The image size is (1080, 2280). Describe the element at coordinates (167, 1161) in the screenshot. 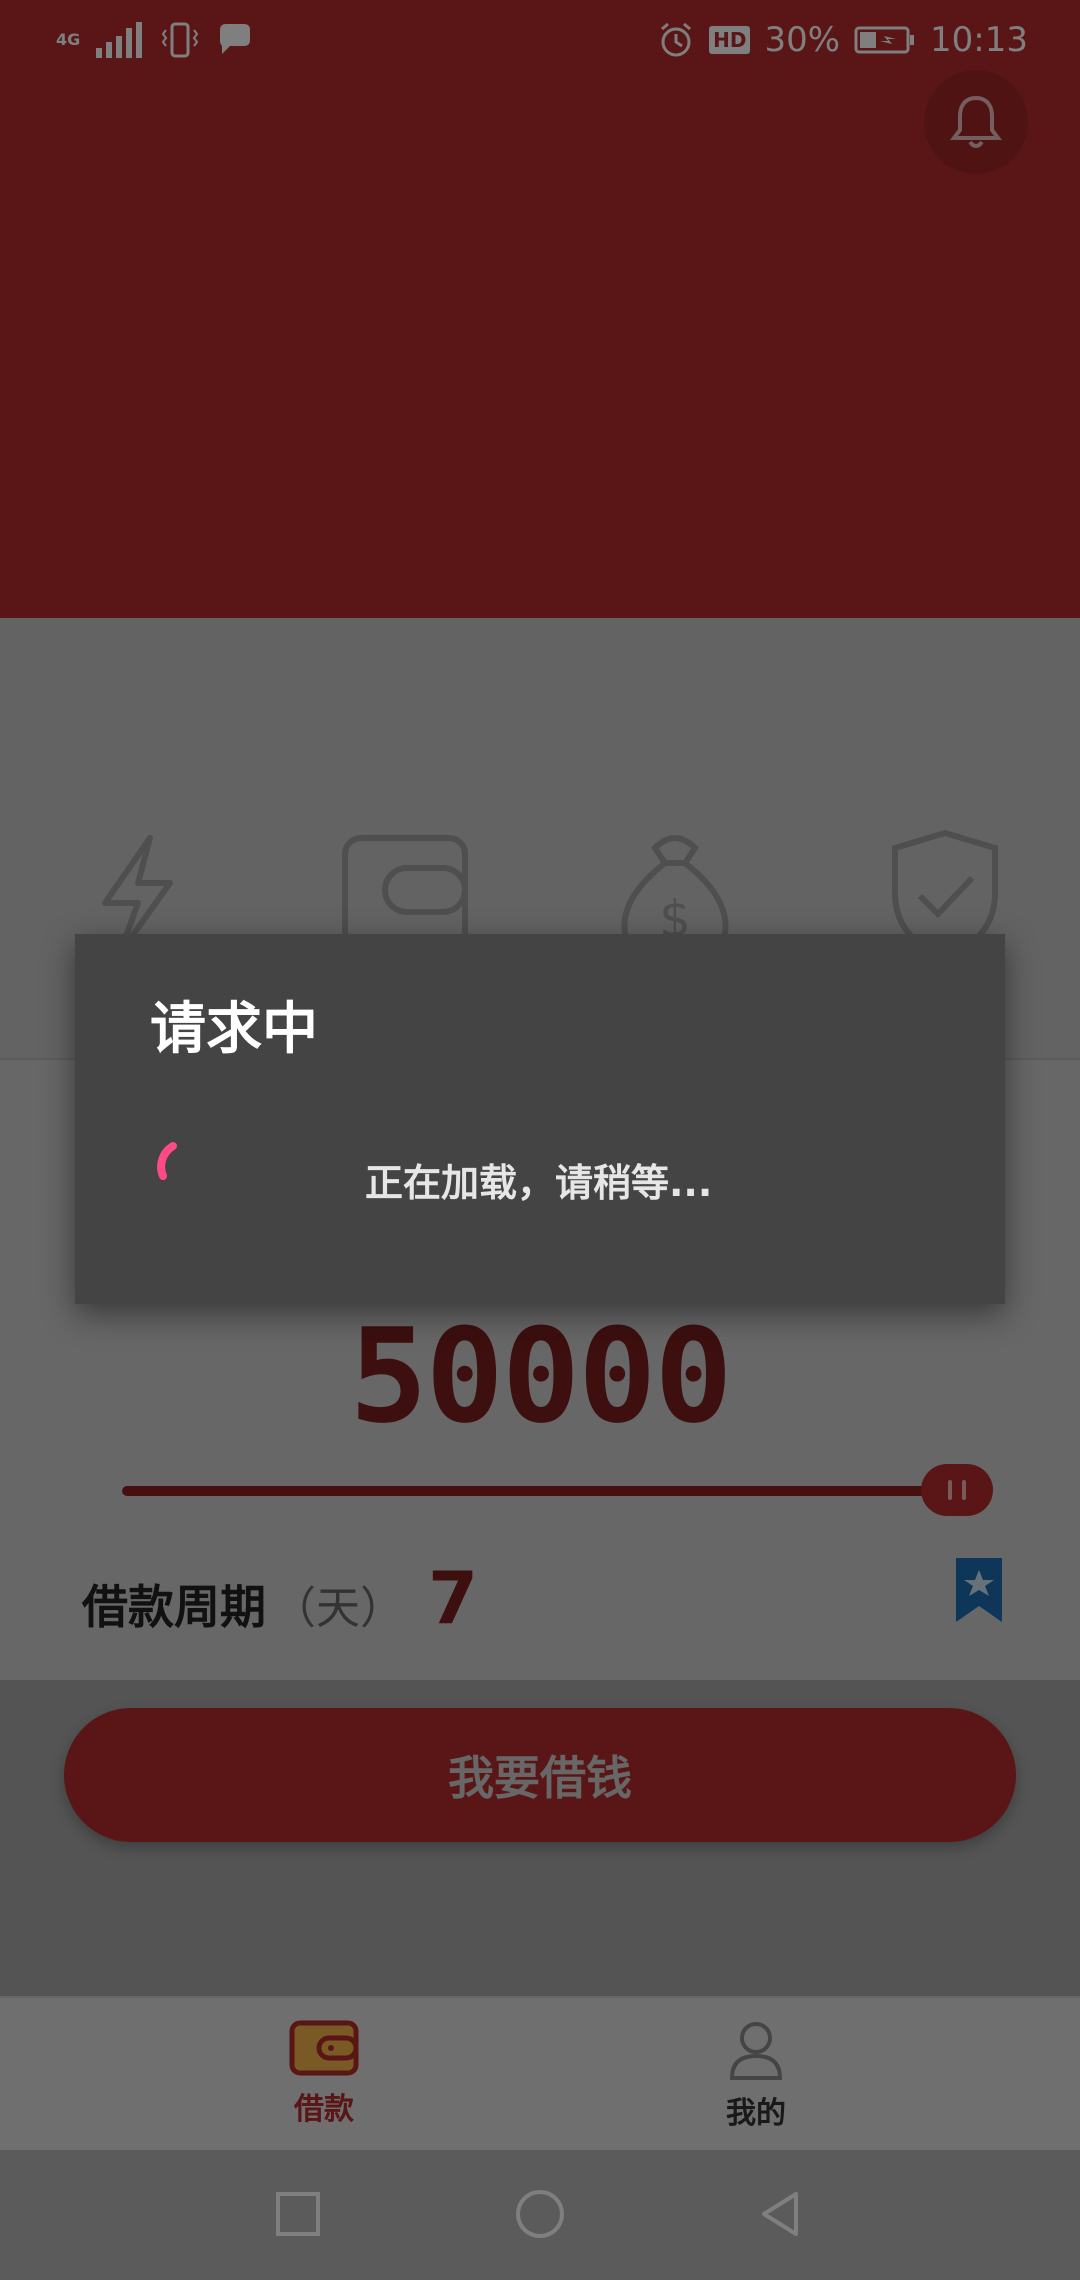

I see `loading-spinner-icon` at that location.